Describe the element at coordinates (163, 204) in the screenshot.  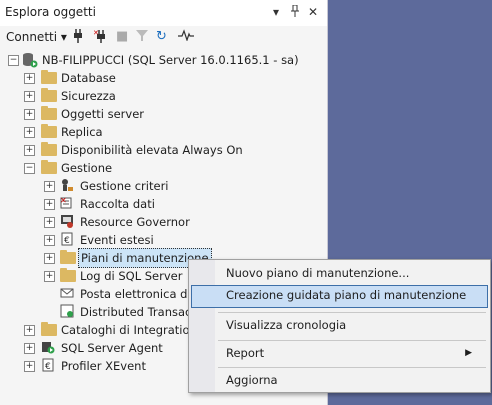
I see `tree-item-raccolta-dati: + ✕ Raccolta dati` at that location.